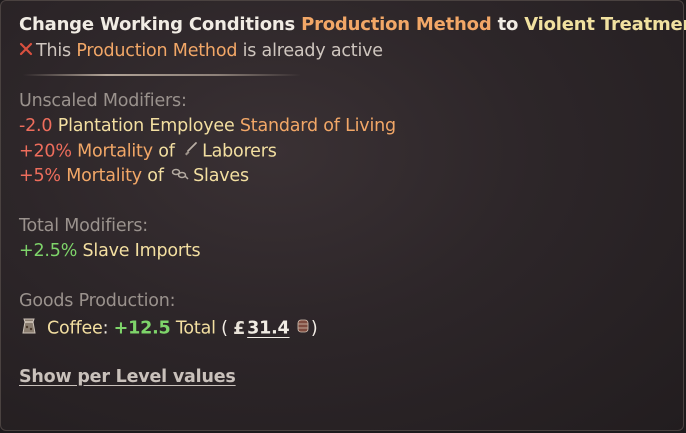 This screenshot has height=433, width=686. I want to click on modifier-row: +20% Mortality of Laborers, so click(148, 151).